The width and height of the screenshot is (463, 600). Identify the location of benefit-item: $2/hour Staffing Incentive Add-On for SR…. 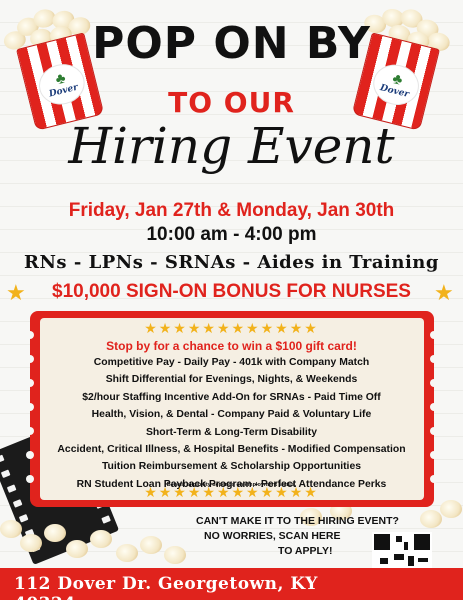
(231, 397).